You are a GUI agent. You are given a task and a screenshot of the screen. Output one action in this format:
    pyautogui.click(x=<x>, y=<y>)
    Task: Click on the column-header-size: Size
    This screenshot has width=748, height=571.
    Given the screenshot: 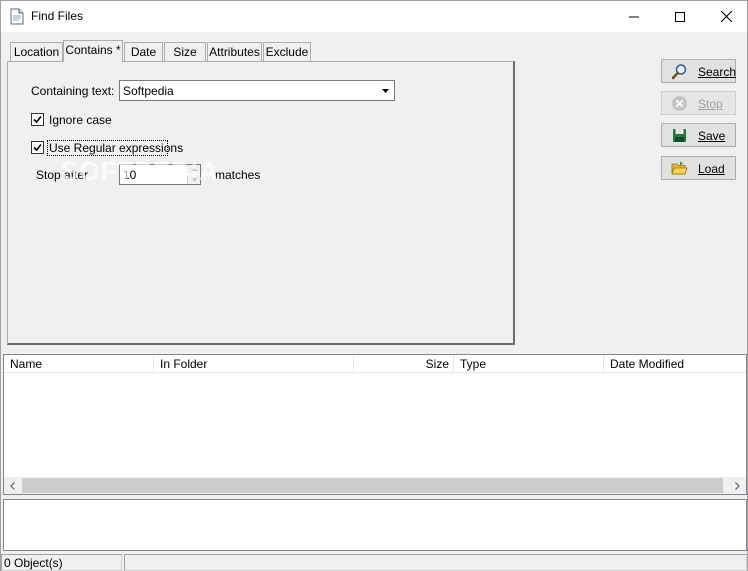 What is the action you would take?
    pyautogui.click(x=404, y=363)
    